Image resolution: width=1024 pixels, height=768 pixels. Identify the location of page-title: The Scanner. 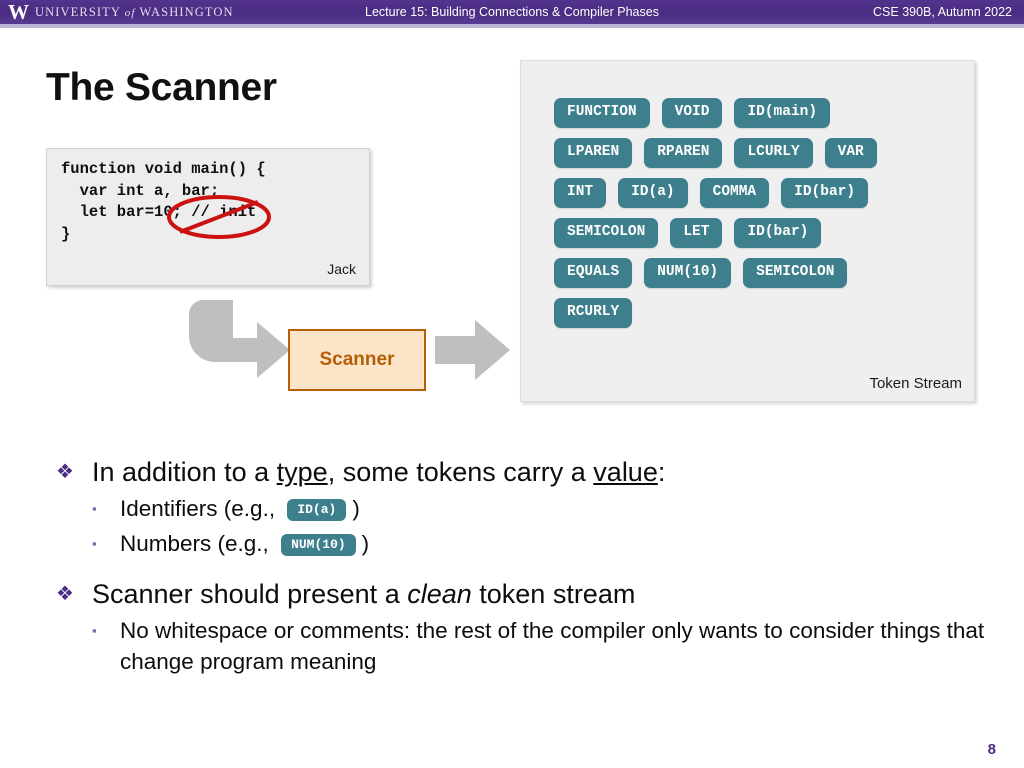
(161, 87).